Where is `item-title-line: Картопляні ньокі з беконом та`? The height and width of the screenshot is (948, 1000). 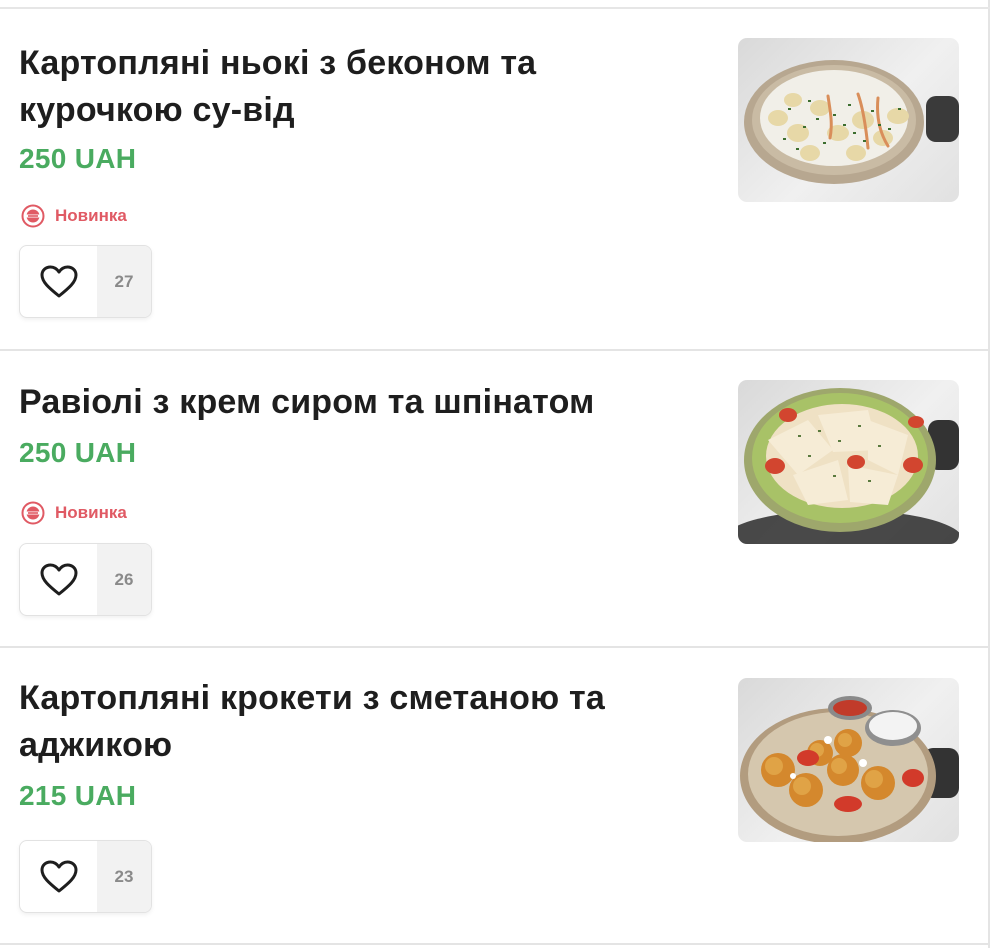
item-title-line: Картопляні ньокі з беконом та is located at coordinates (278, 63).